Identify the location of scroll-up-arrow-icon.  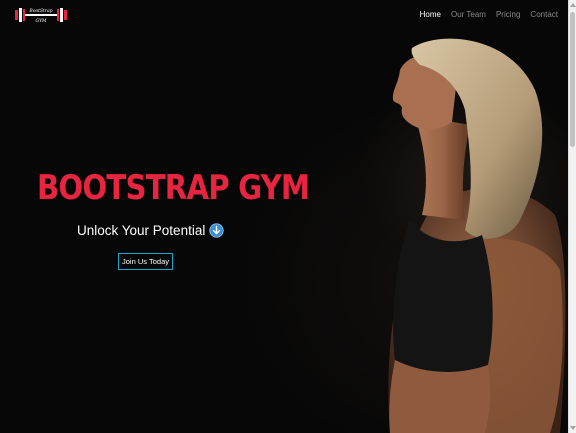
(573, 5).